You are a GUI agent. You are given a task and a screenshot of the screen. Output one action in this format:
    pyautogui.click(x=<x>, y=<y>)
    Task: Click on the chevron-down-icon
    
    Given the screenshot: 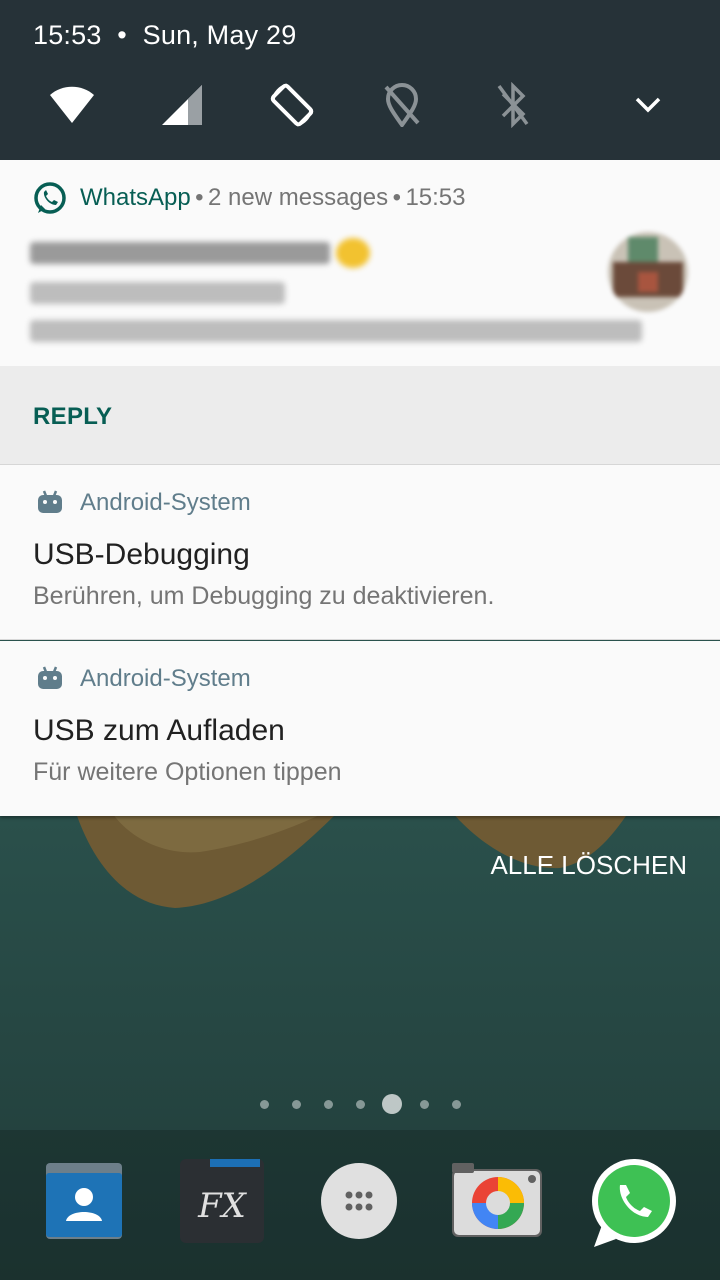 What is the action you would take?
    pyautogui.click(x=648, y=105)
    